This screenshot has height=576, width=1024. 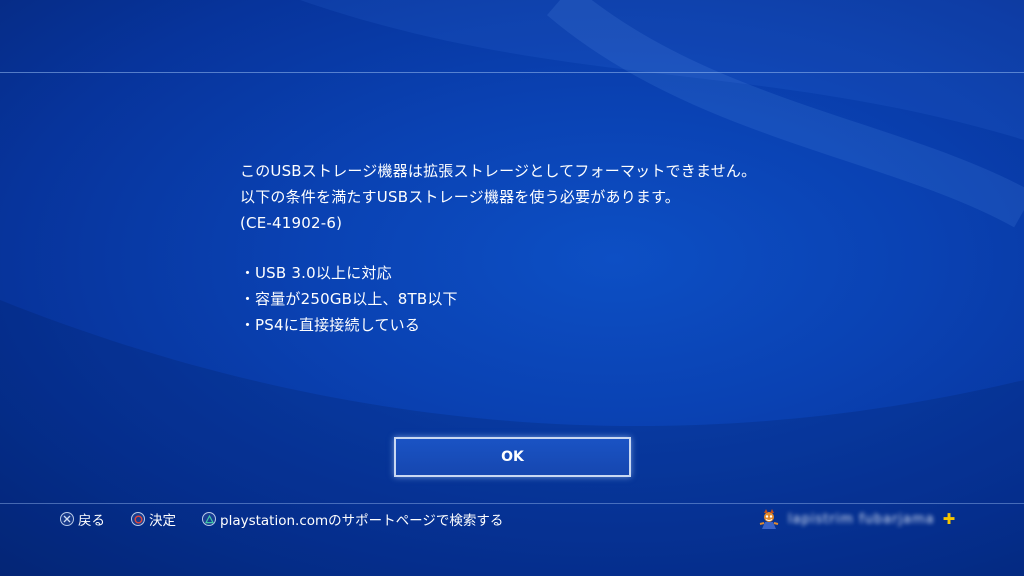 I want to click on back-hint: 戻る, so click(x=82, y=519).